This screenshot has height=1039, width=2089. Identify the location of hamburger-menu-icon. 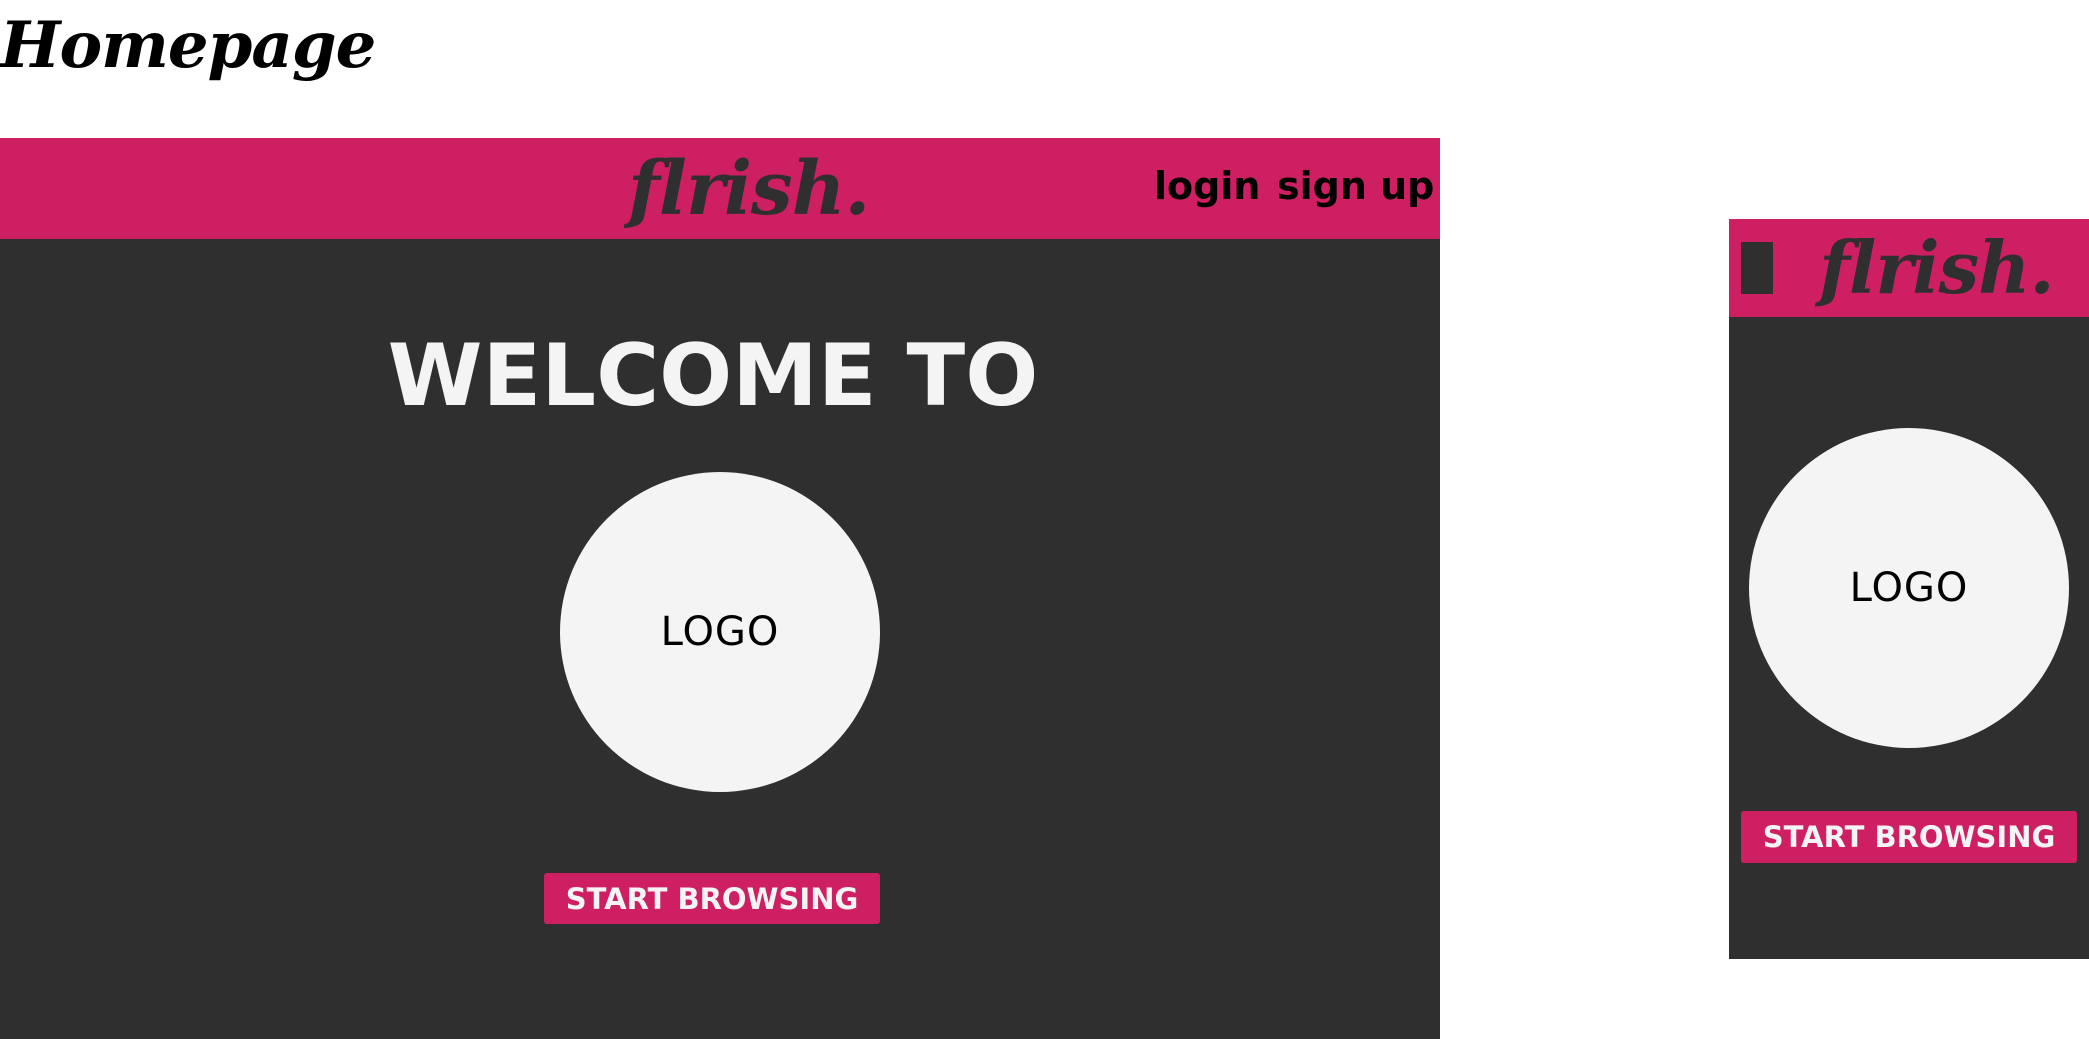
(1757, 268).